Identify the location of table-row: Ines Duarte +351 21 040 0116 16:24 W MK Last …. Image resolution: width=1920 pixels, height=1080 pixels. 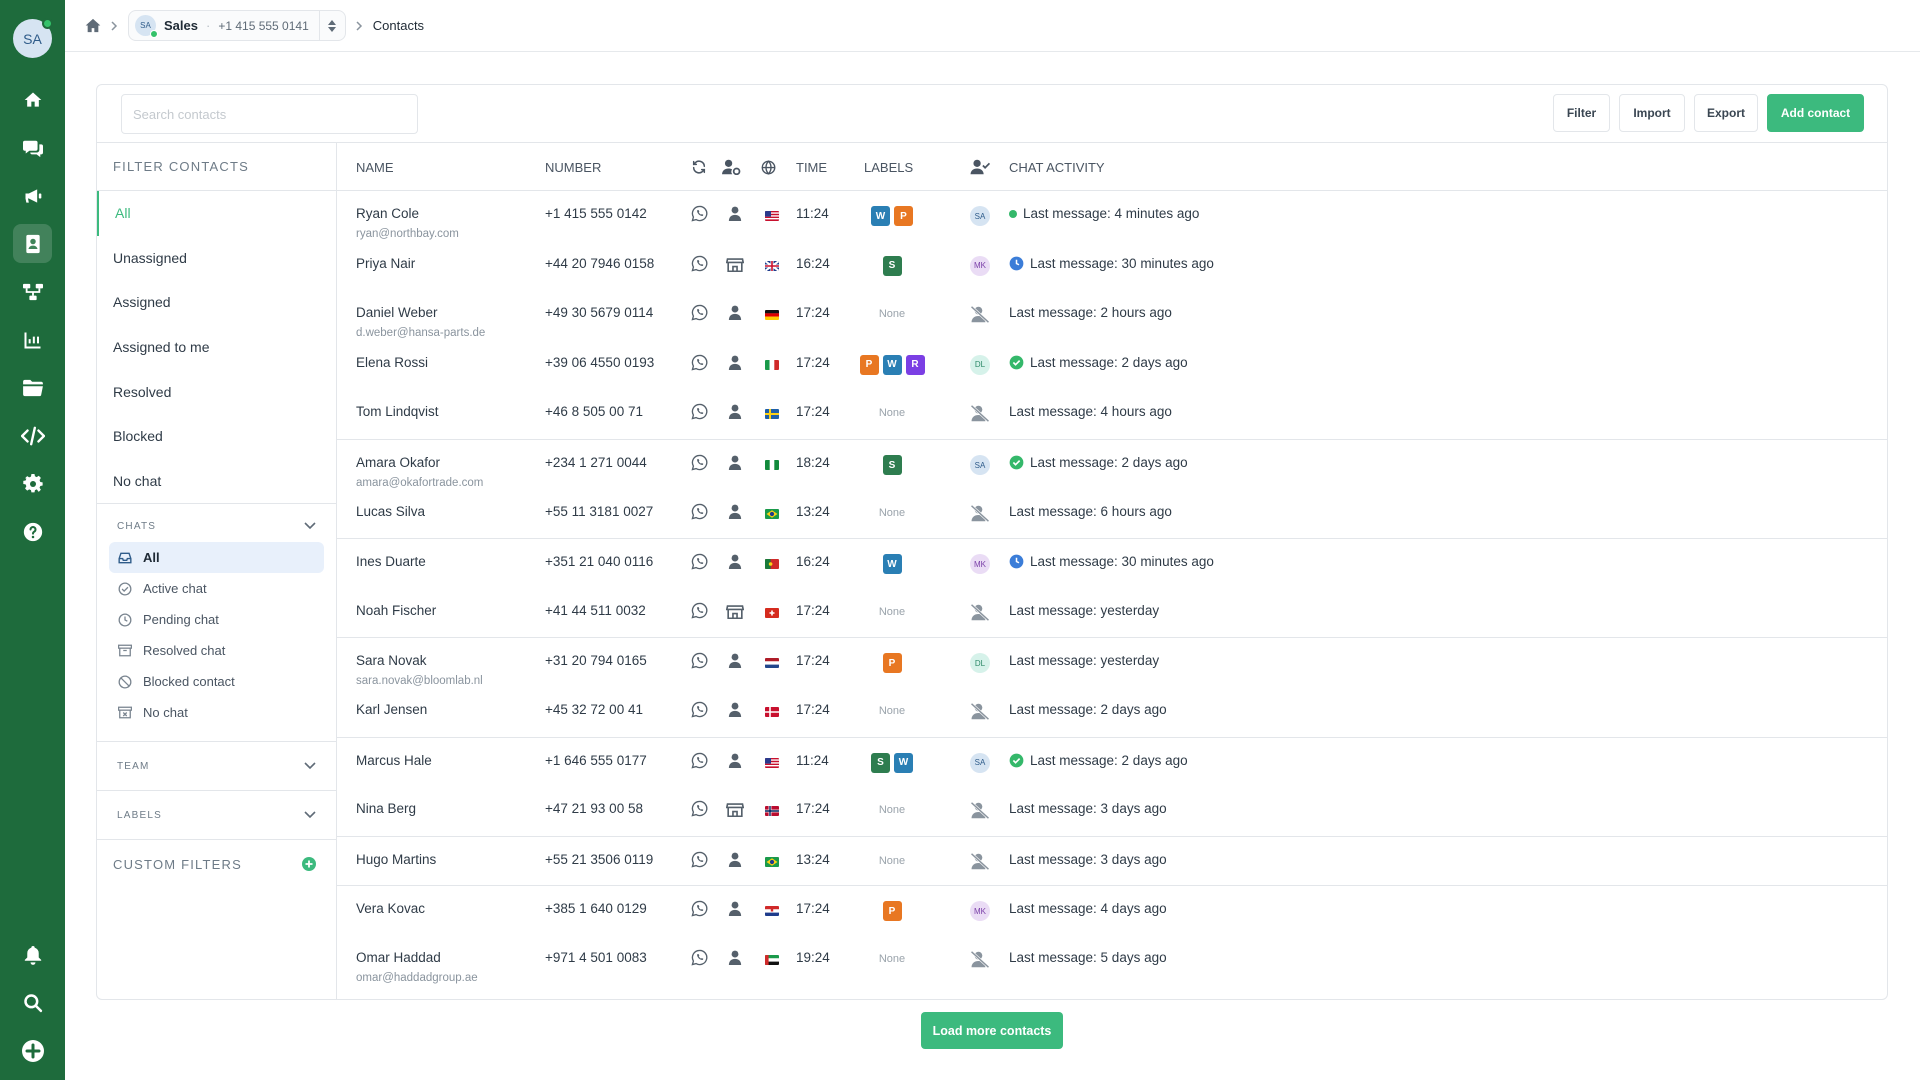
(1112, 563).